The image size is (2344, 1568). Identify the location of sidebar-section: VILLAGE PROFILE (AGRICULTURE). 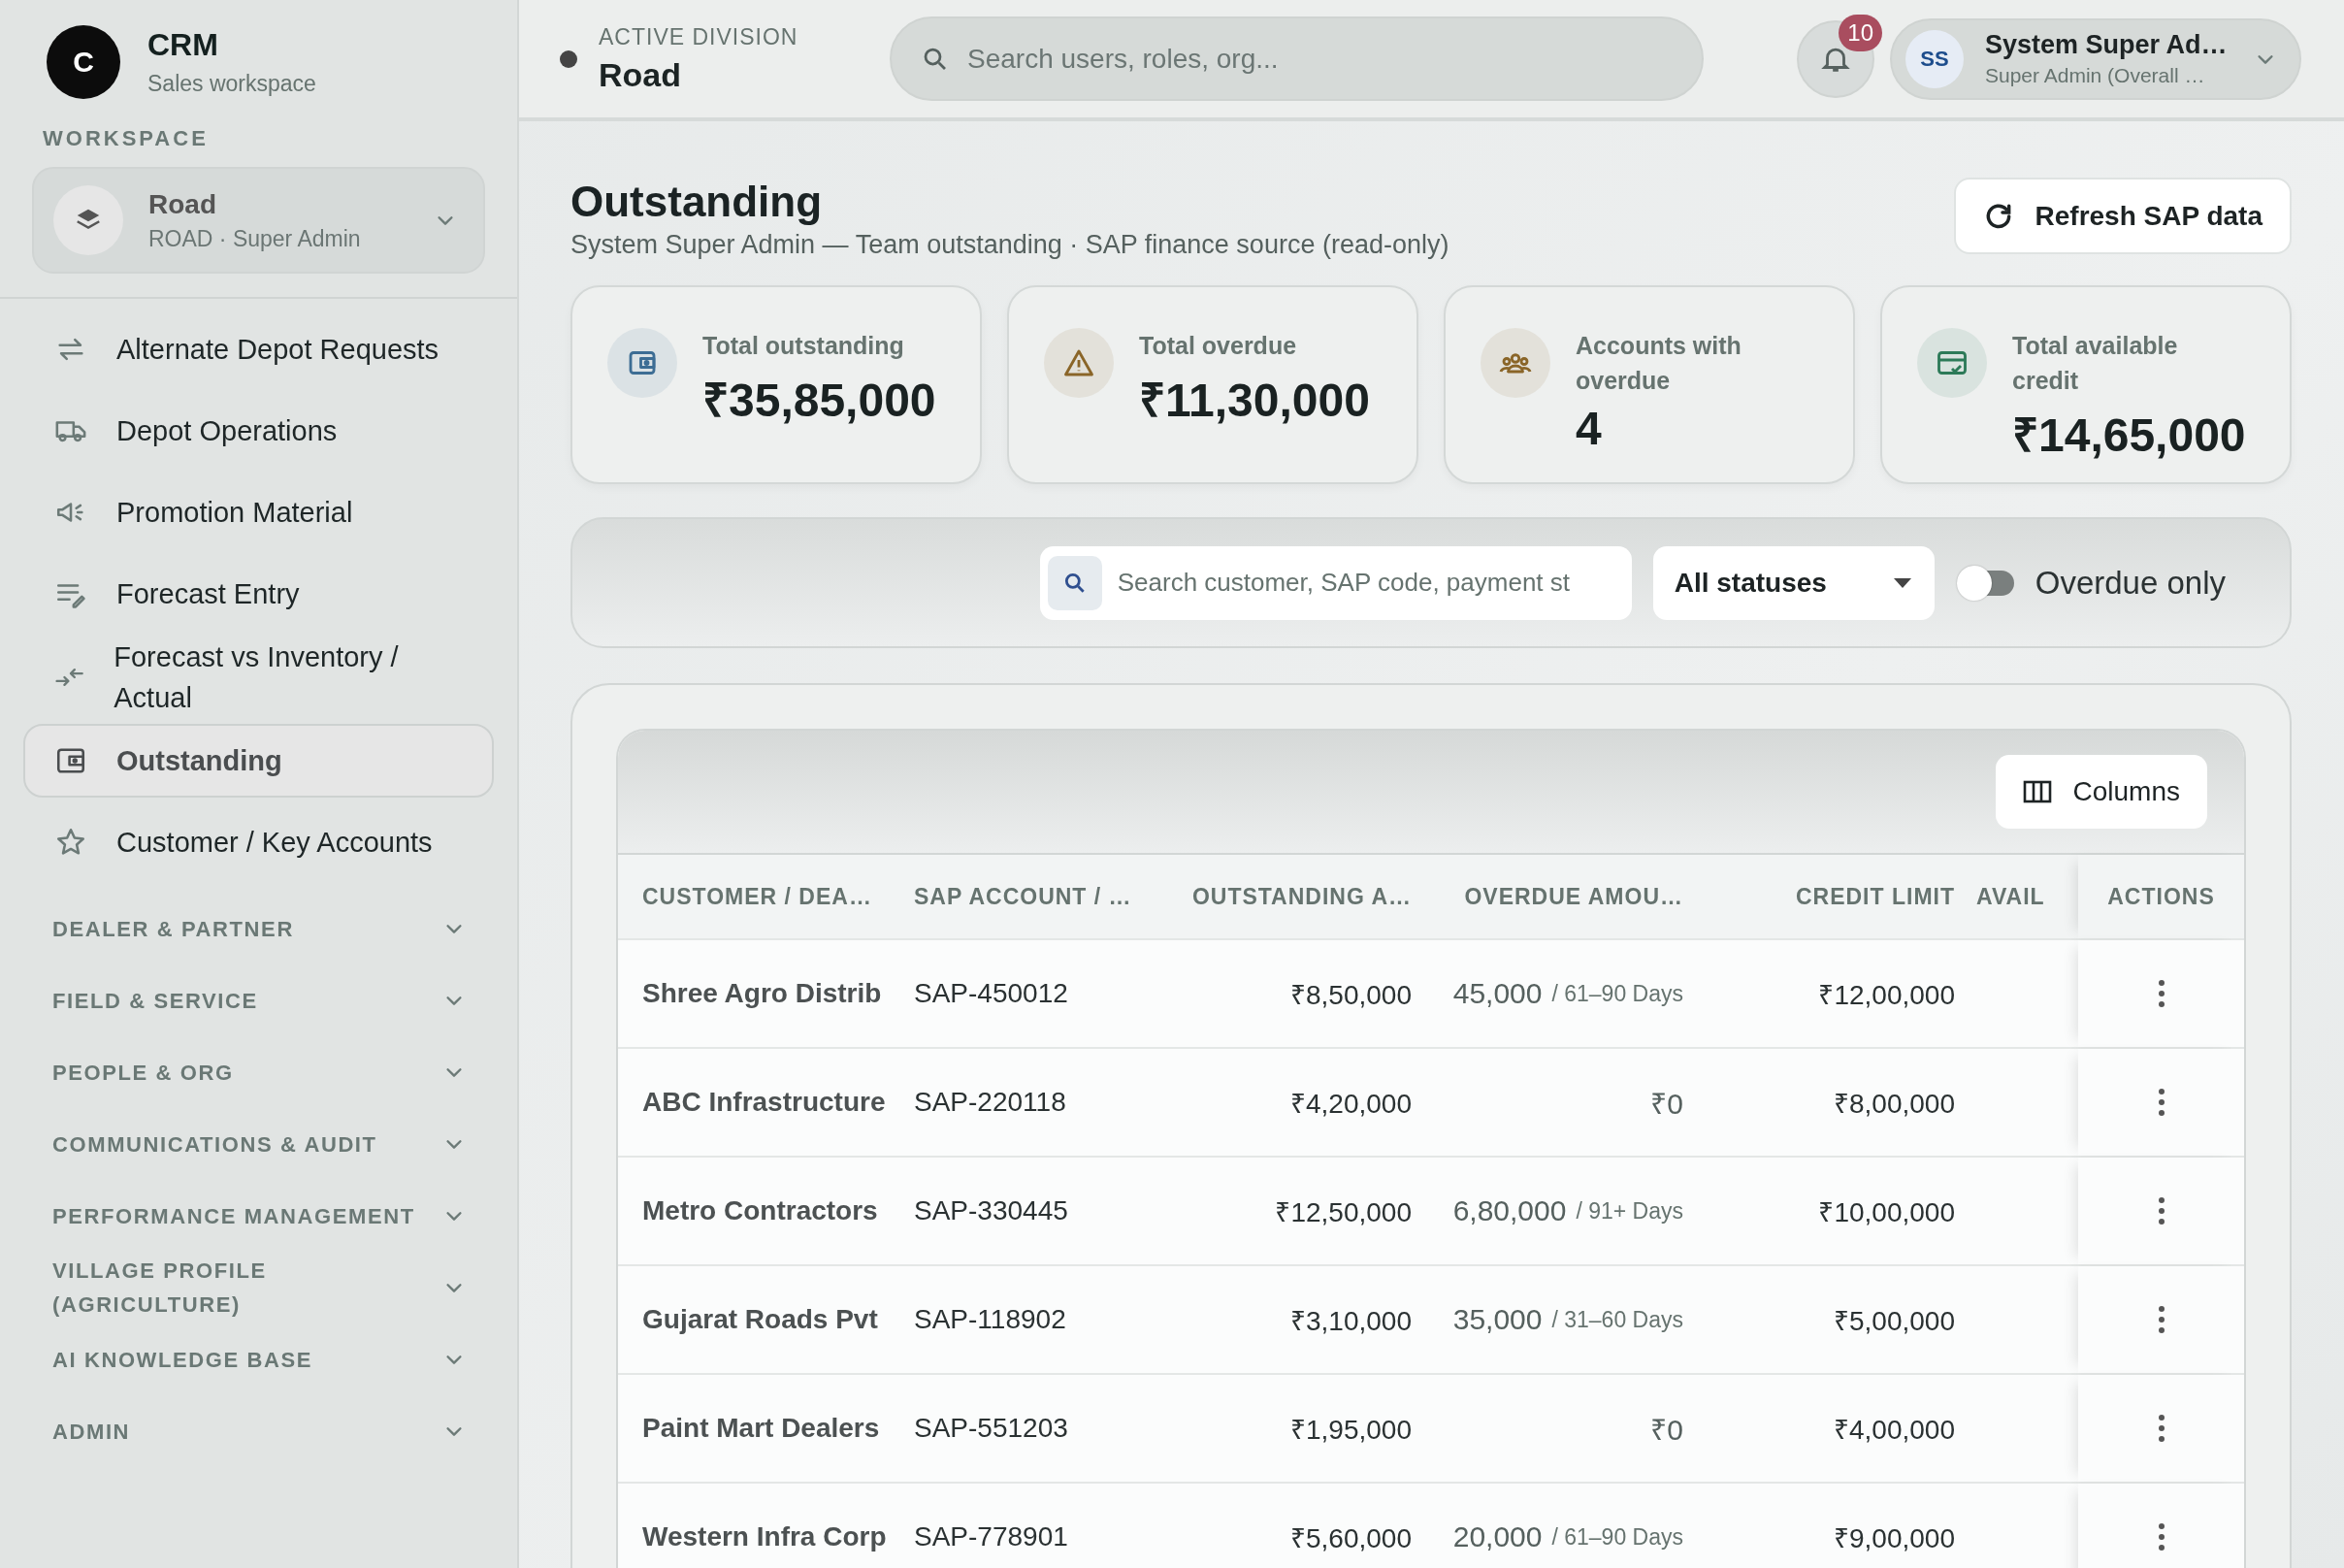
(258, 1287).